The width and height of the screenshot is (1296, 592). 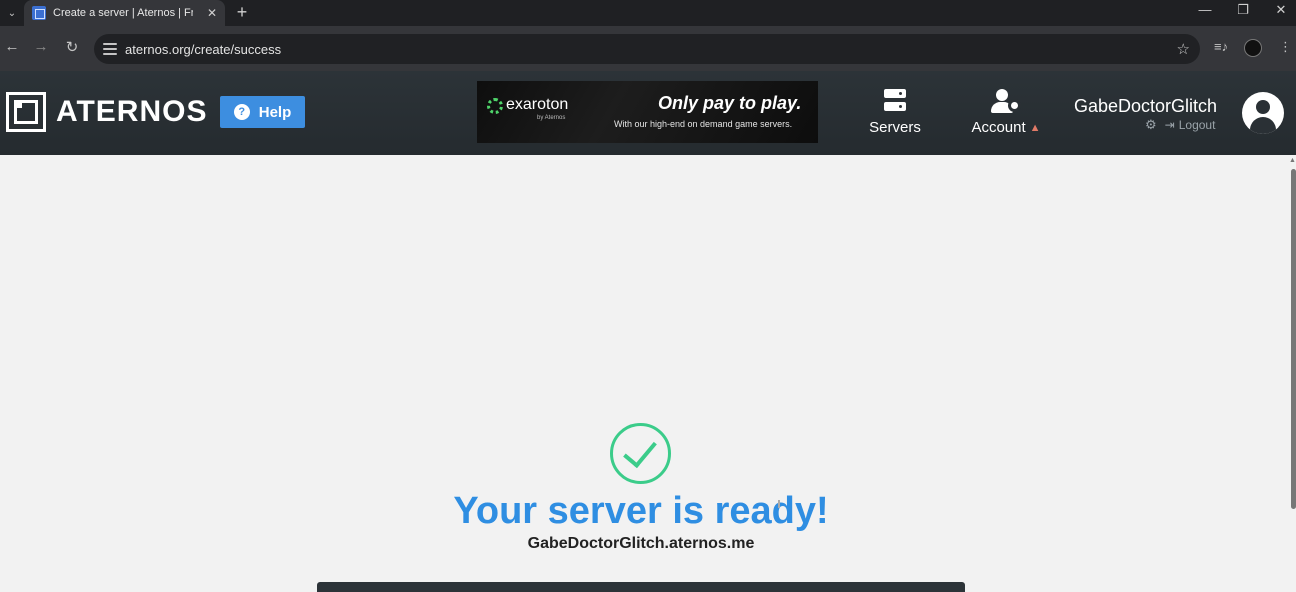 What do you see at coordinates (242, 12) in the screenshot?
I see `new-tab-plus-icon: +` at bounding box center [242, 12].